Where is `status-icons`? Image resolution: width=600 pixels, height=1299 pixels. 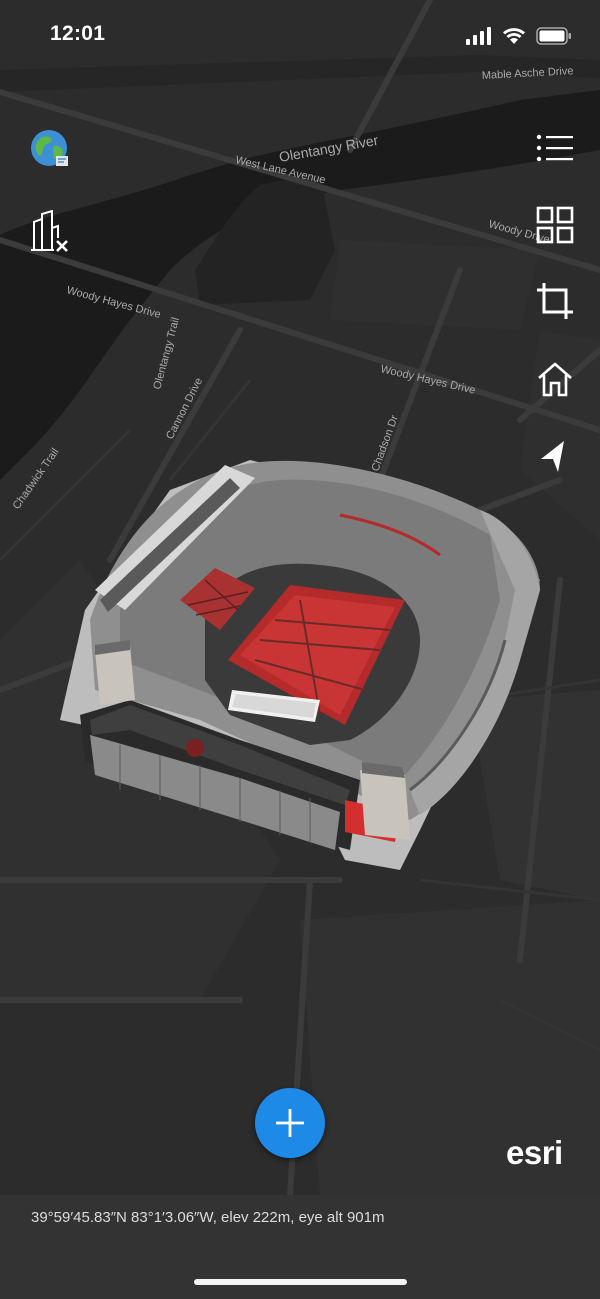
status-icons is located at coordinates (519, 36).